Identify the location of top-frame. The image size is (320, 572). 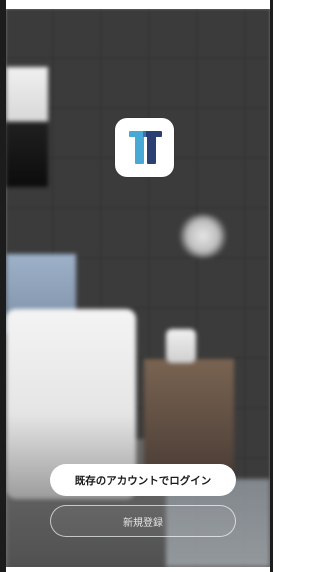
(136, 4).